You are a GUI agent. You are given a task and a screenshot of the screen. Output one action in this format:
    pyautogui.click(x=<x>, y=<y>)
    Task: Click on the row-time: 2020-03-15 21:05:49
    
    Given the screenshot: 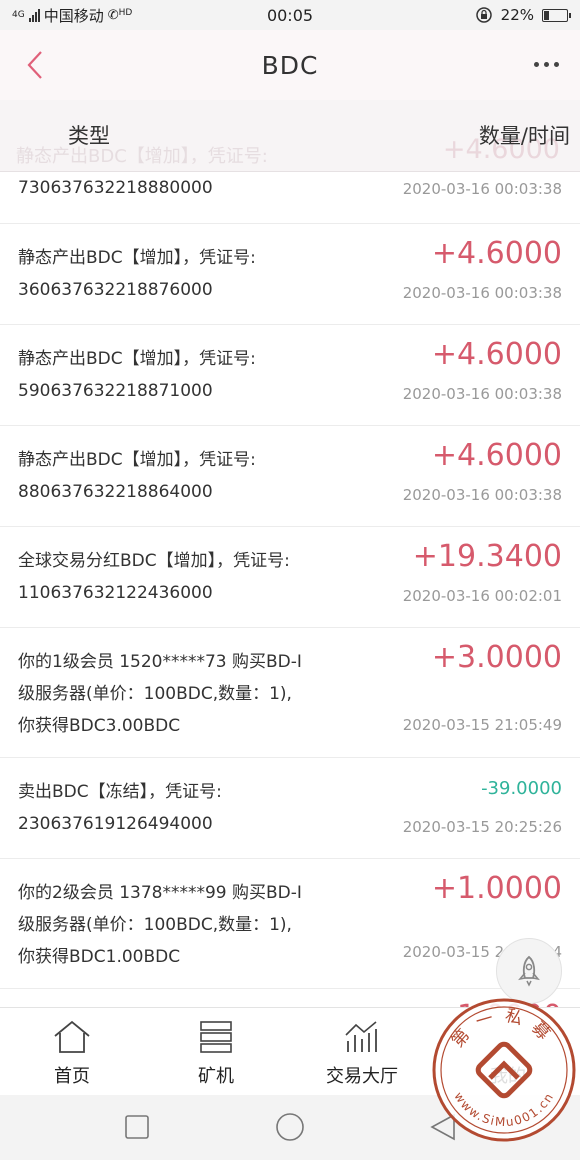 What is the action you would take?
    pyautogui.click(x=482, y=725)
    